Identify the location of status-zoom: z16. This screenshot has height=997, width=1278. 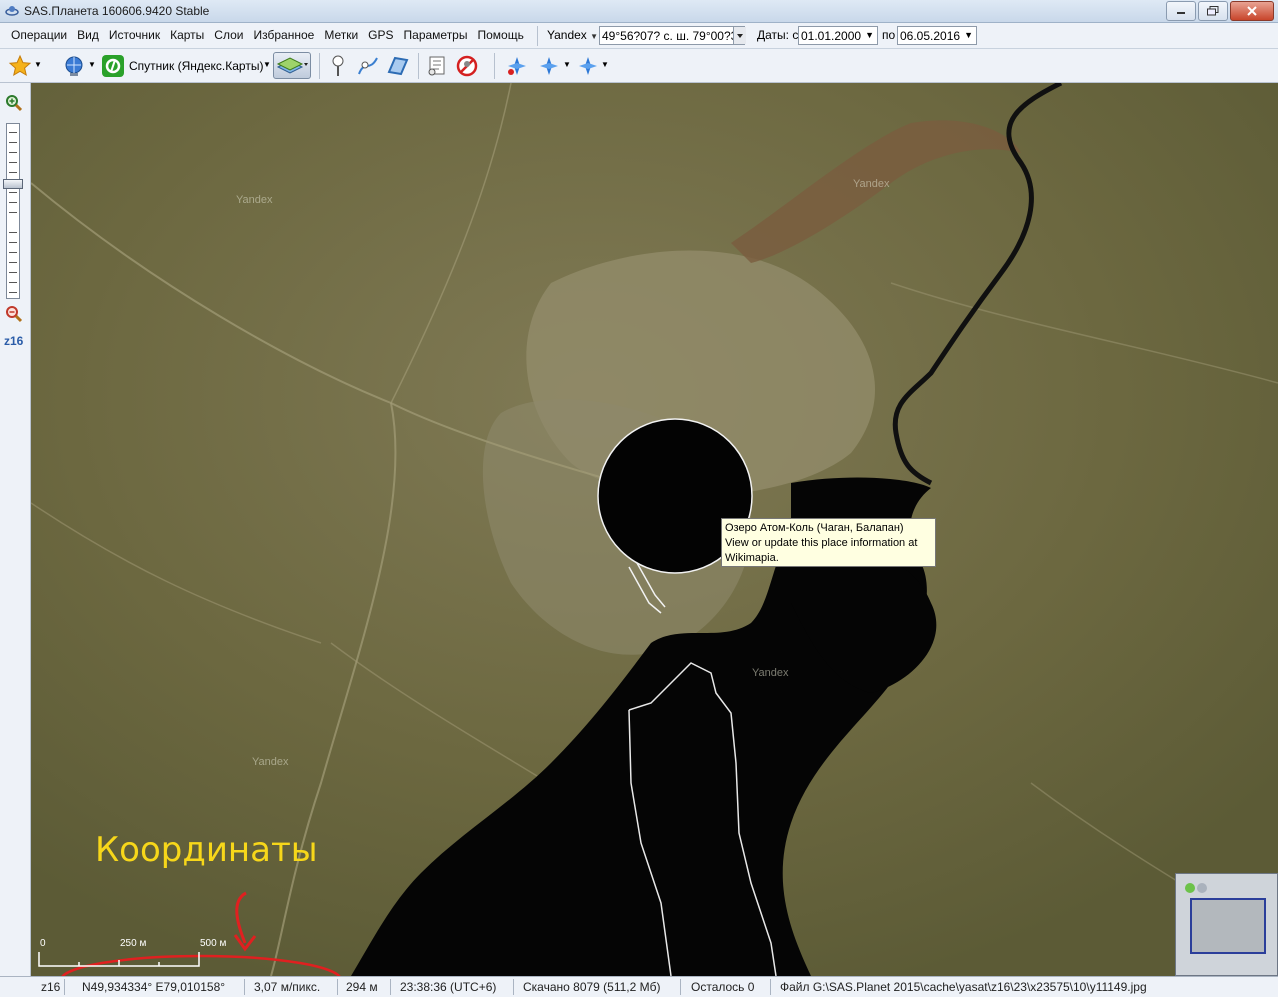
(51, 987).